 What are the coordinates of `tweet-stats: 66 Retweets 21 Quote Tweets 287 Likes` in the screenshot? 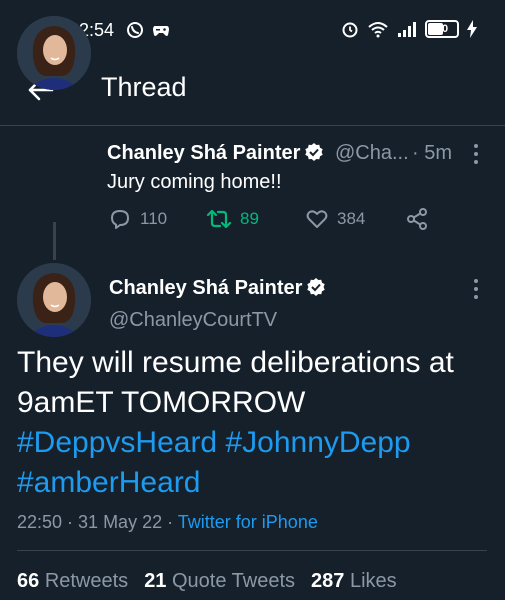 It's located at (207, 581).